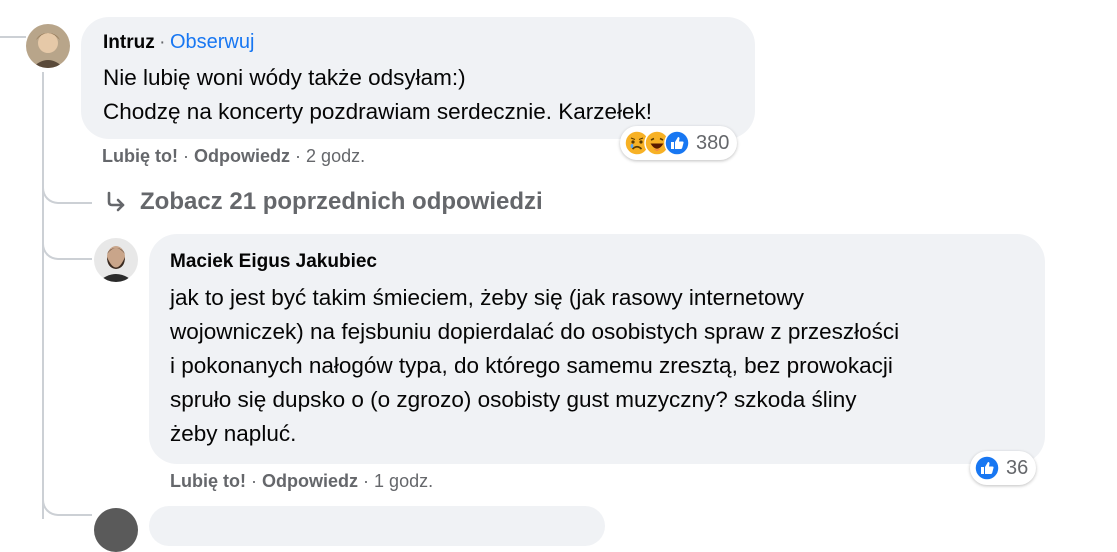 The width and height of the screenshot is (1117, 552). I want to click on comment-text-line: Nie lubię woni wódy także odsyłam:), so click(284, 77).